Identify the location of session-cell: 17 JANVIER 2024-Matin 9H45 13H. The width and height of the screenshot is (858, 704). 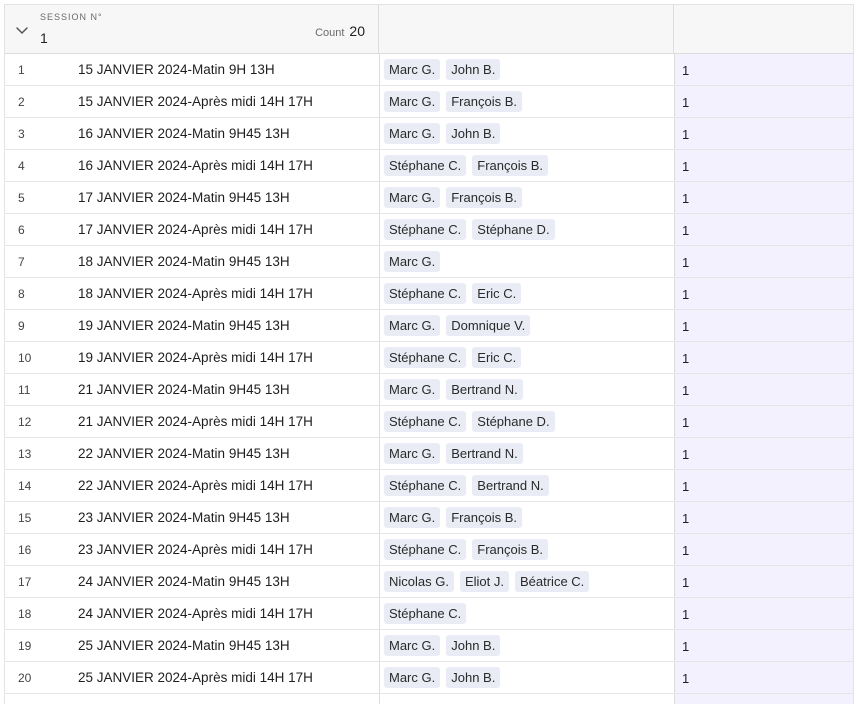
(184, 197).